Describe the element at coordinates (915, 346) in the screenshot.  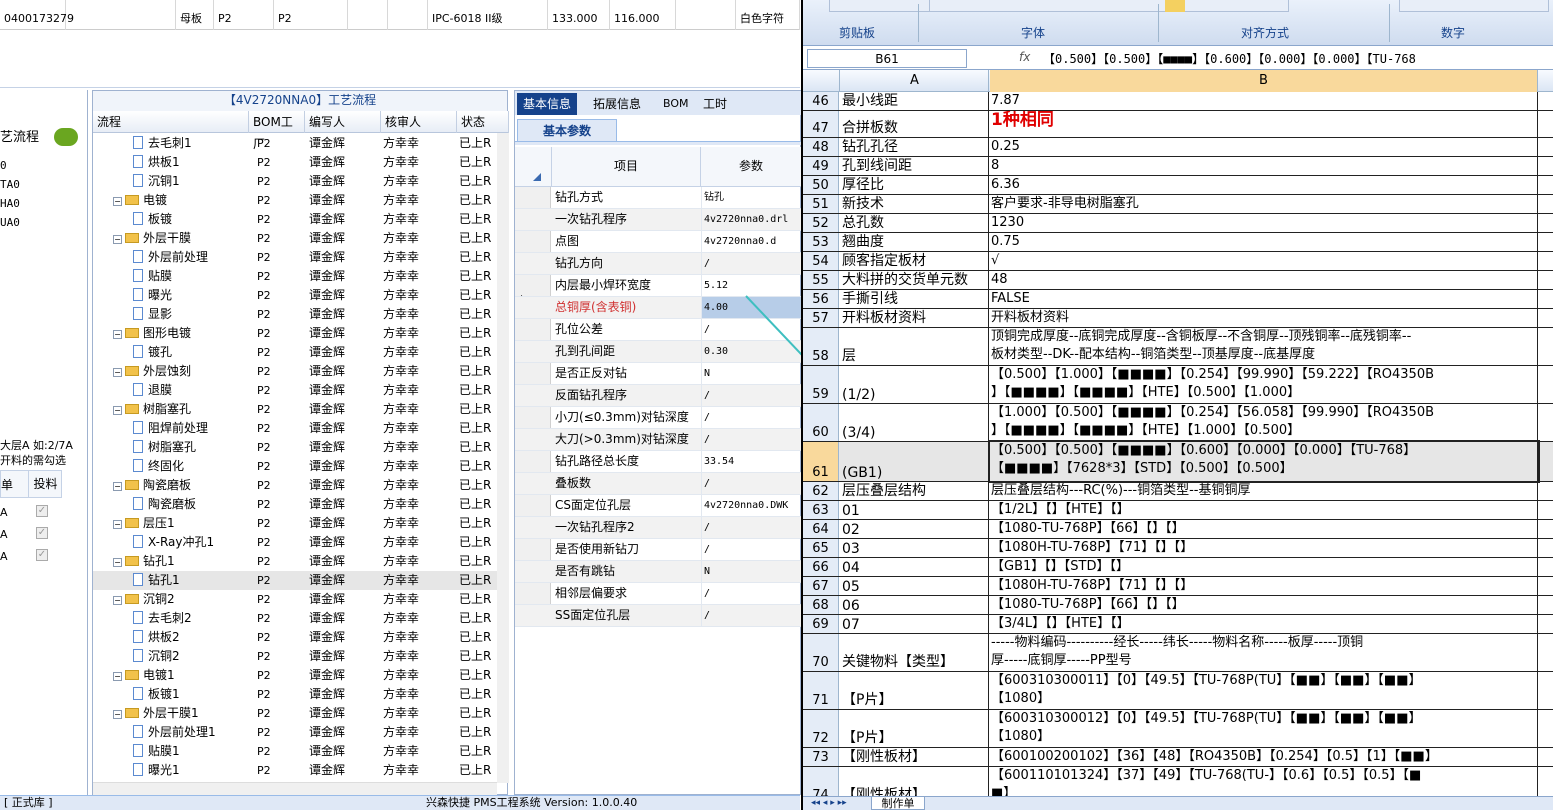
I see `cell-a: 层` at that location.